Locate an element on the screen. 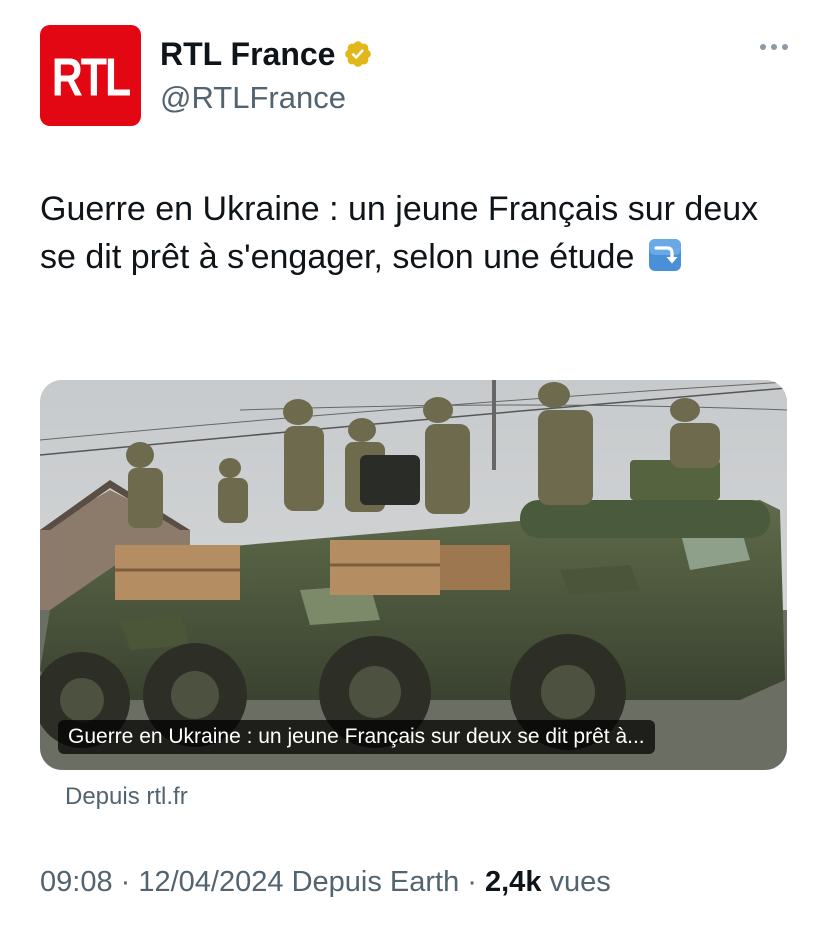 This screenshot has height=926, width=828. tweet-time: 09:08 is located at coordinates (76, 882).